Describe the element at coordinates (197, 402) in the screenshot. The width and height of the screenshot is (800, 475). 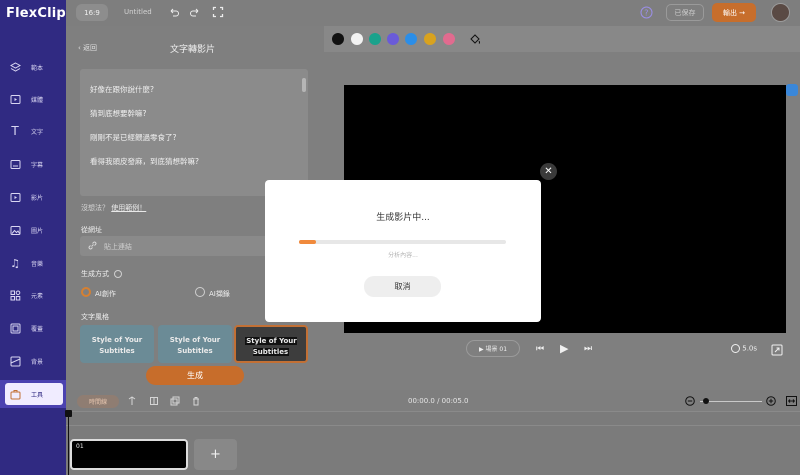
I see `delete-icon` at that location.